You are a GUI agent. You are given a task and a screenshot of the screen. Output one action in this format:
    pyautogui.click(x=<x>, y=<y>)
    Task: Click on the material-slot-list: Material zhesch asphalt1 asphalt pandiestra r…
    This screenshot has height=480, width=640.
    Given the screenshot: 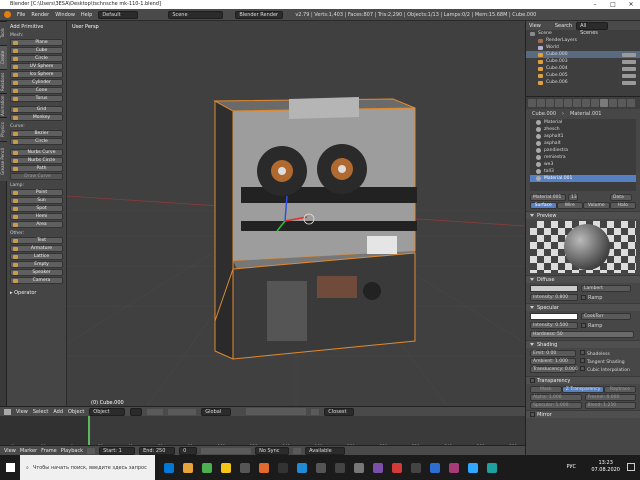 What is the action you would take?
    pyautogui.click(x=583, y=155)
    